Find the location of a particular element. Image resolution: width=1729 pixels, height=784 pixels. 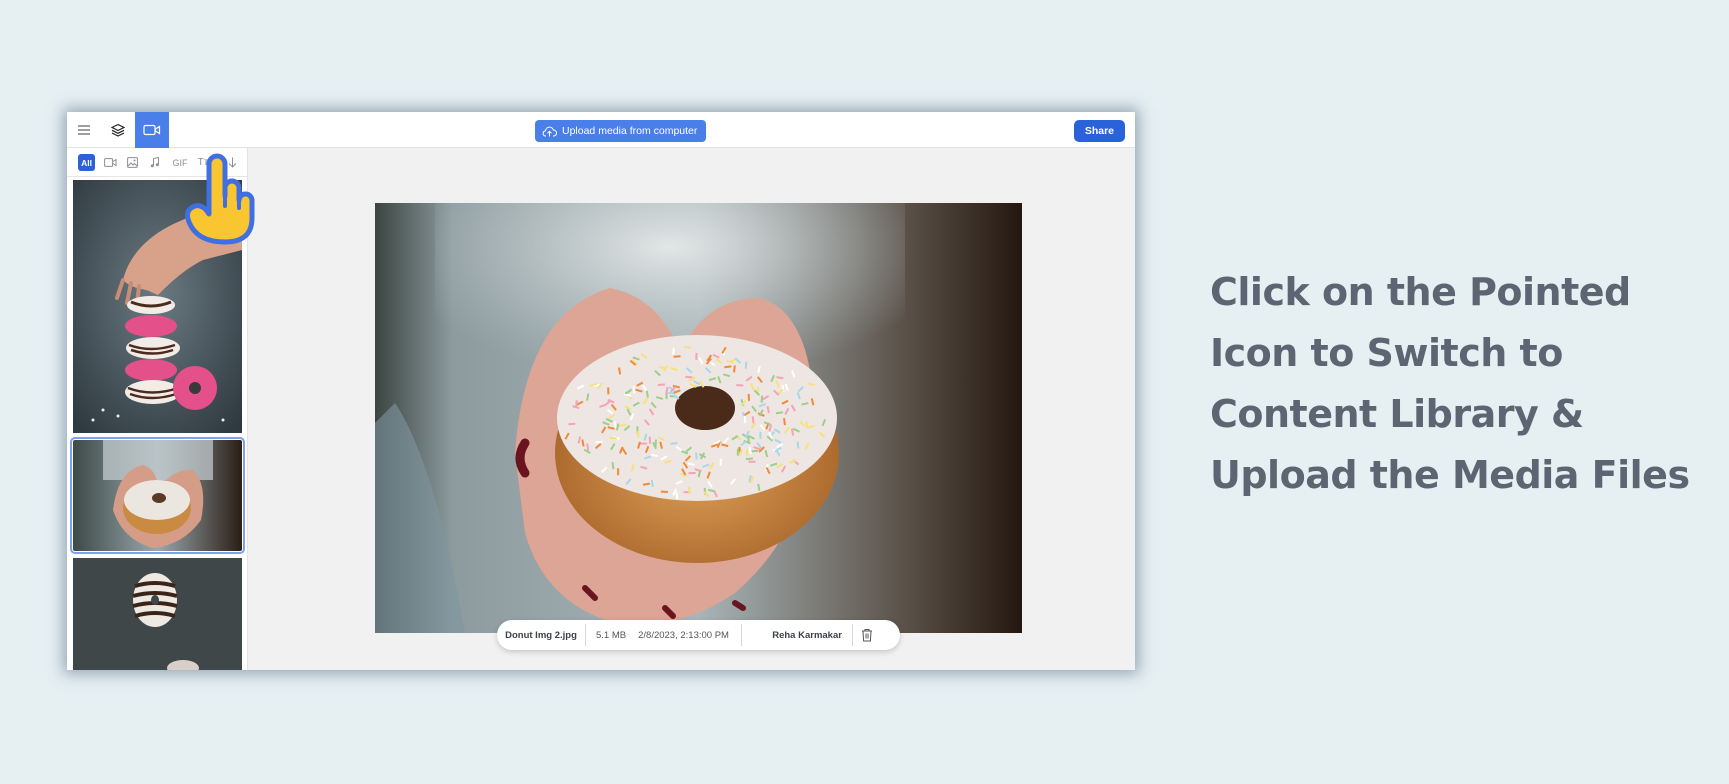

upload-media-button: Upload media from computer is located at coordinates (621, 131).